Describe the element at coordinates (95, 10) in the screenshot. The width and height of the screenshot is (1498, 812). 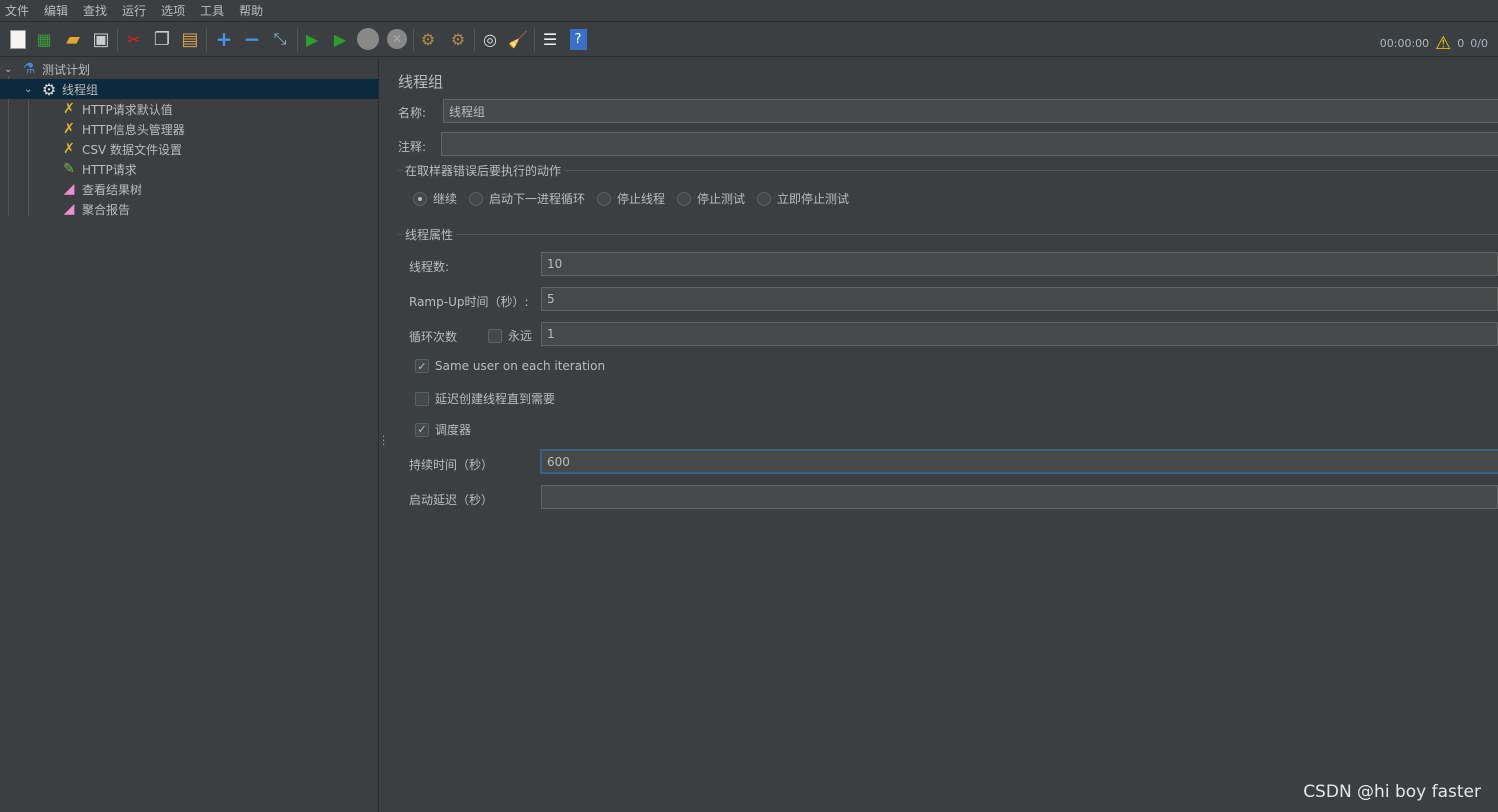
I see `menu-search: 查找` at that location.